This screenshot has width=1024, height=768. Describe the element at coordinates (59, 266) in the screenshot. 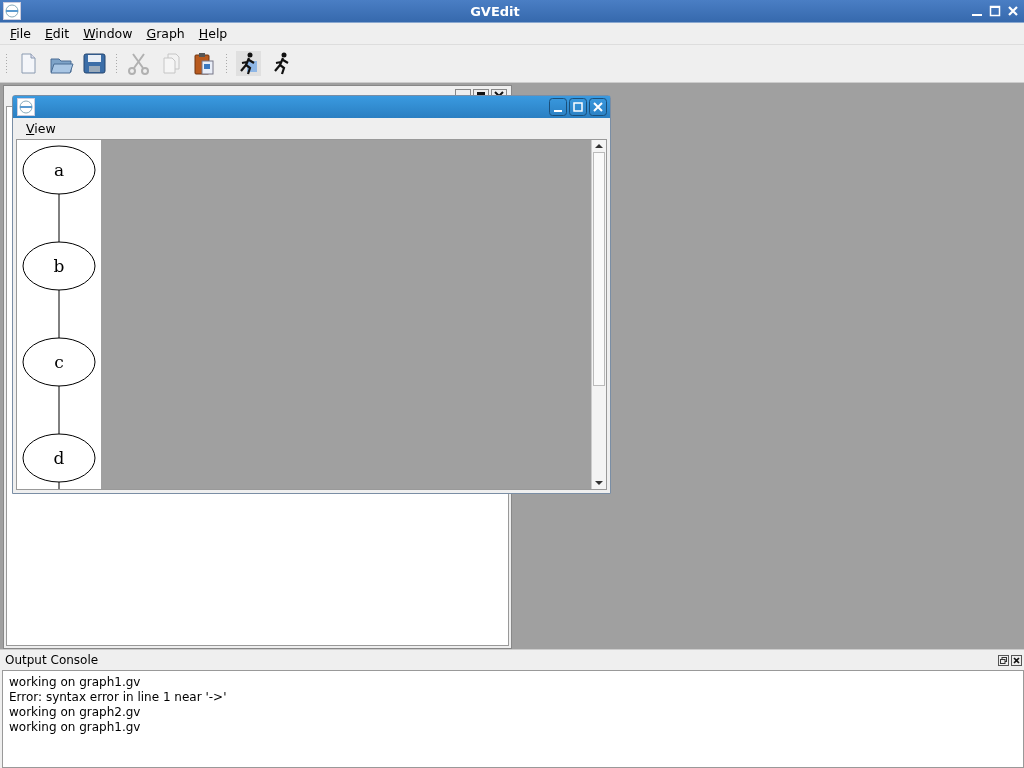

I see `node-label: b` at that location.